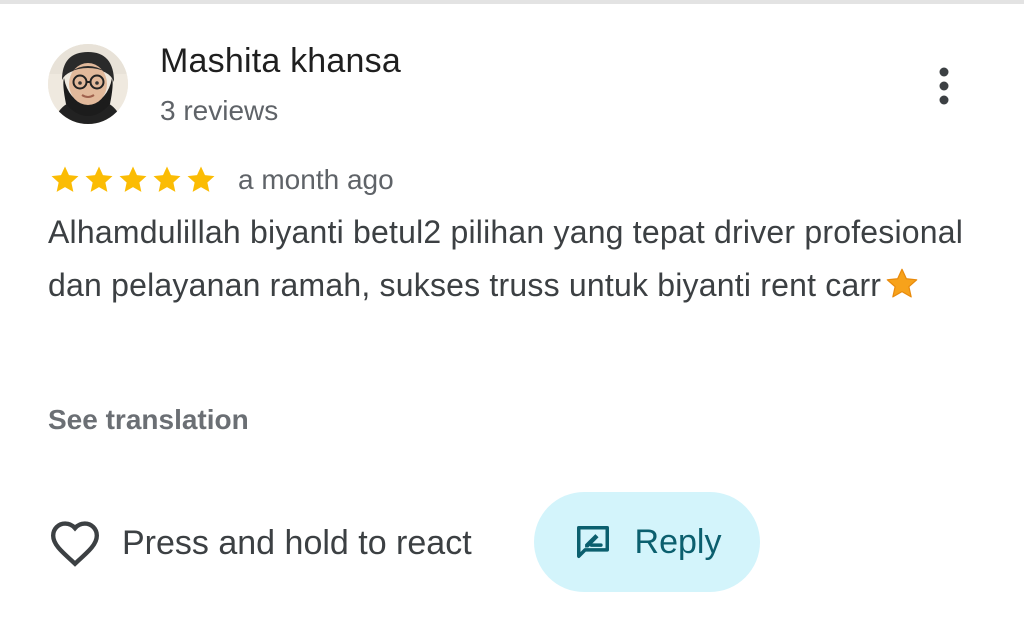 The image size is (1024, 620). I want to click on top-divider, so click(512, 2).